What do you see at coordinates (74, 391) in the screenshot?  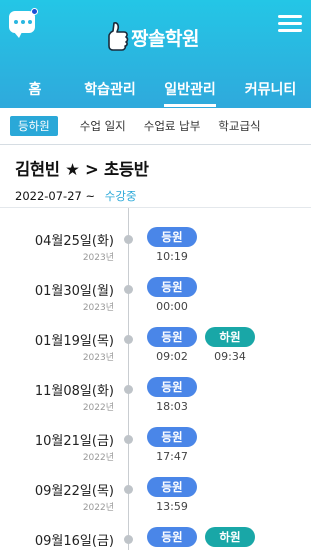 I see `entry-date: 11월08일(화)` at bounding box center [74, 391].